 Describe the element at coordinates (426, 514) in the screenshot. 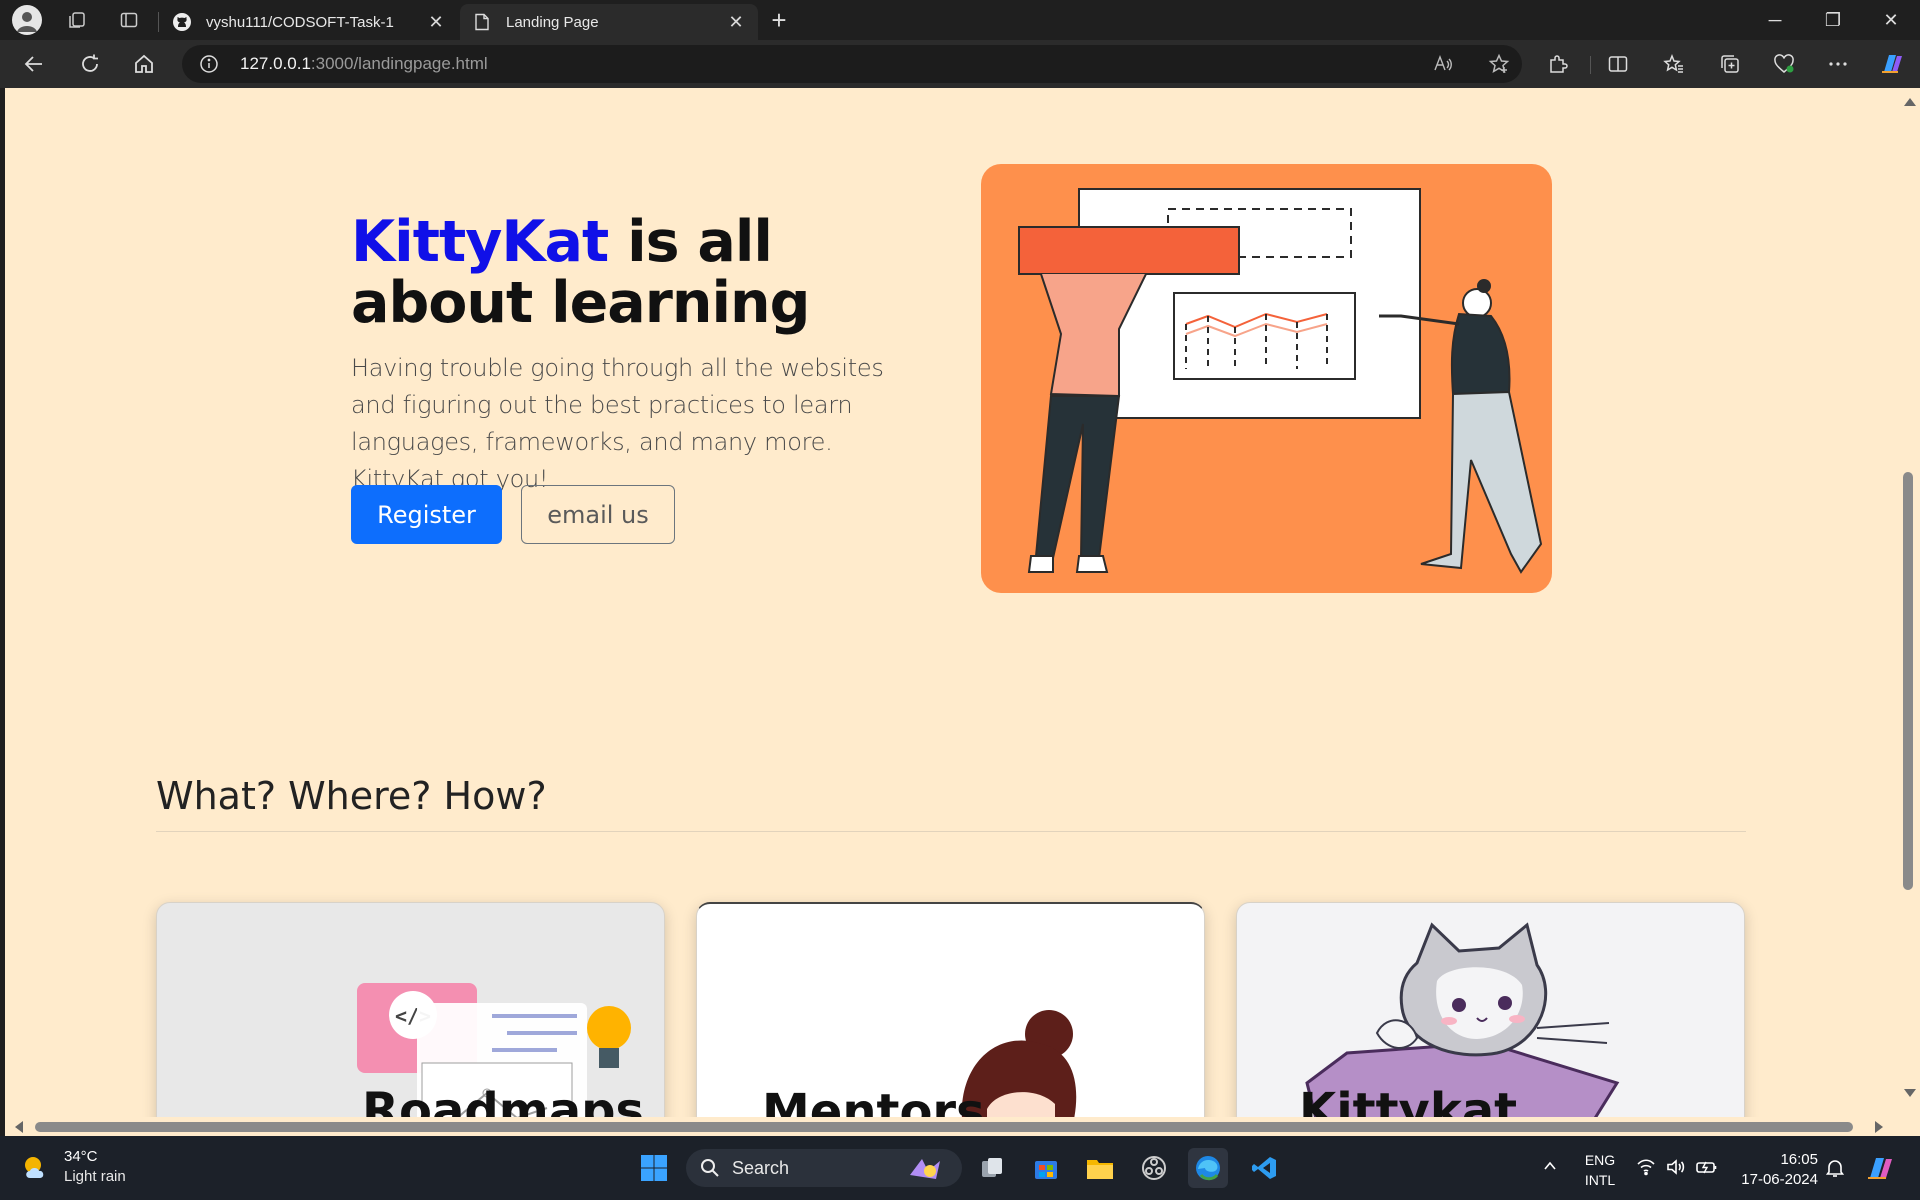

I see `register-button: Register` at that location.